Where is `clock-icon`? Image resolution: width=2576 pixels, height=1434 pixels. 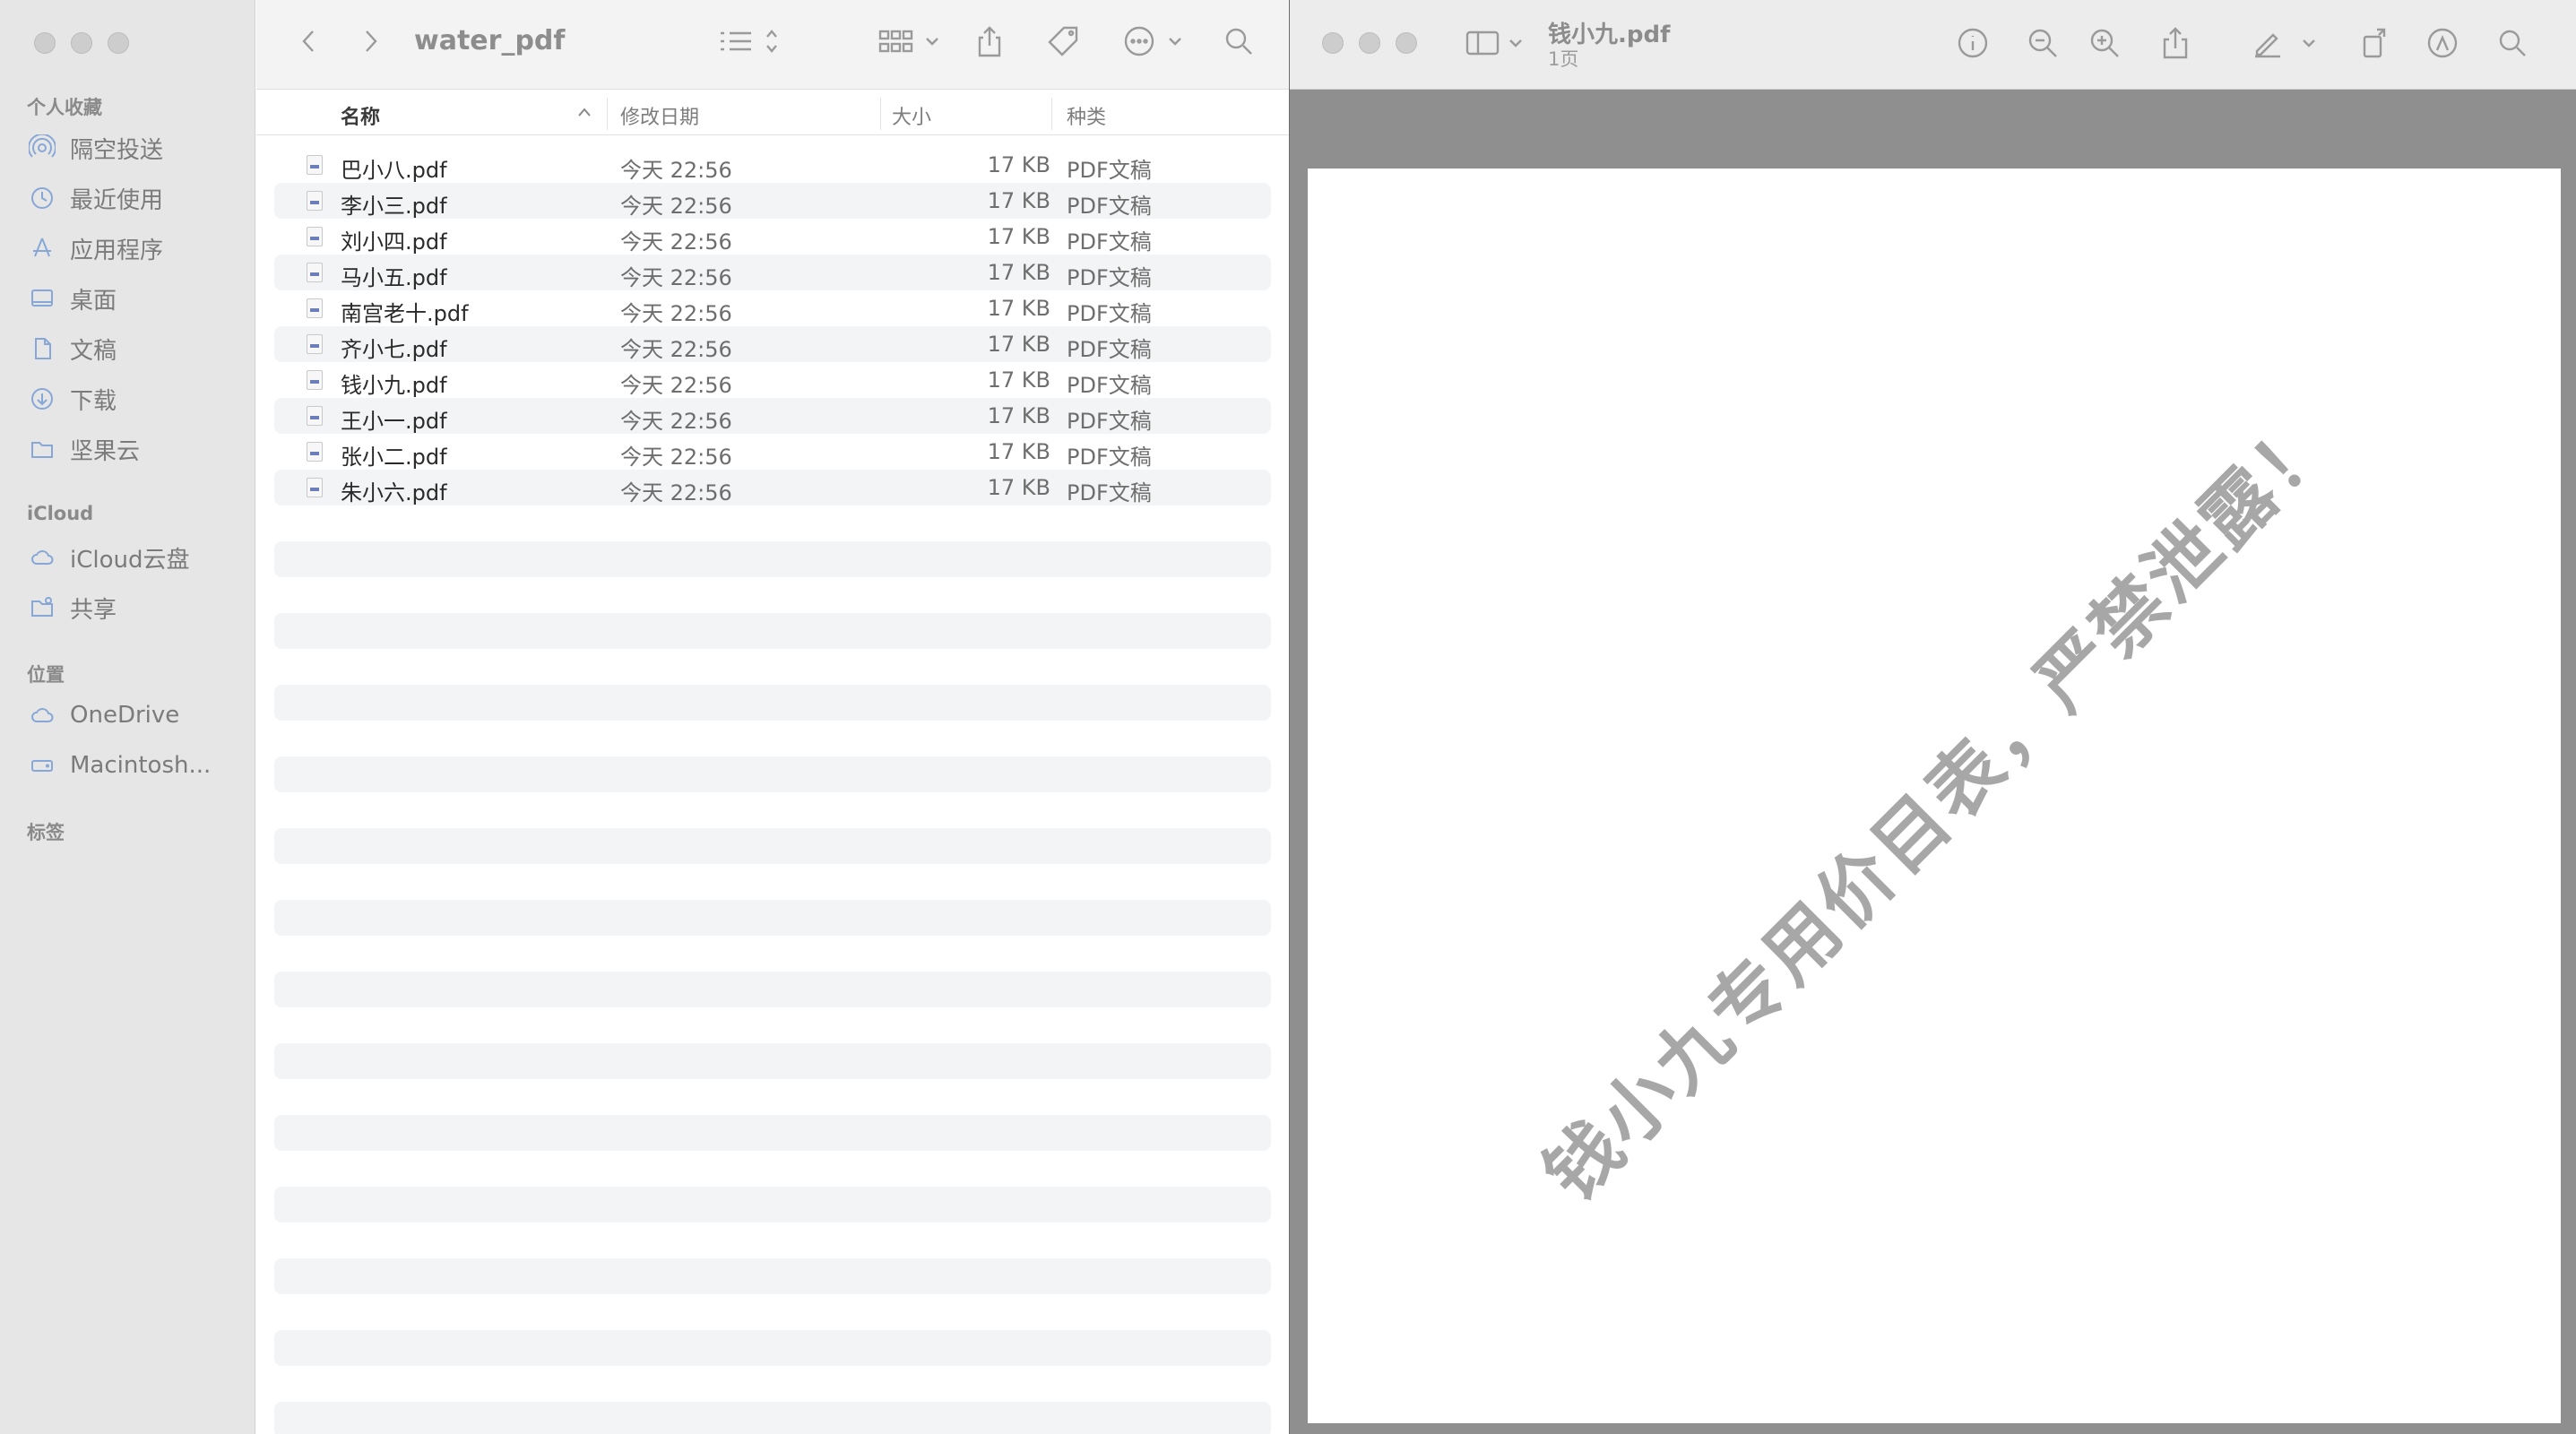 clock-icon is located at coordinates (42, 198).